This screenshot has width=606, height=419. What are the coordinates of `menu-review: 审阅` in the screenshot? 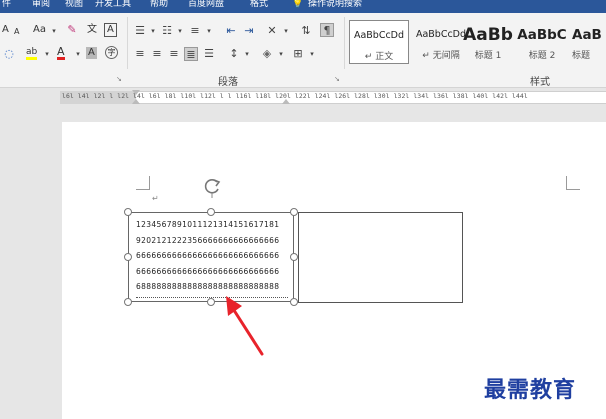 It's located at (41, 4).